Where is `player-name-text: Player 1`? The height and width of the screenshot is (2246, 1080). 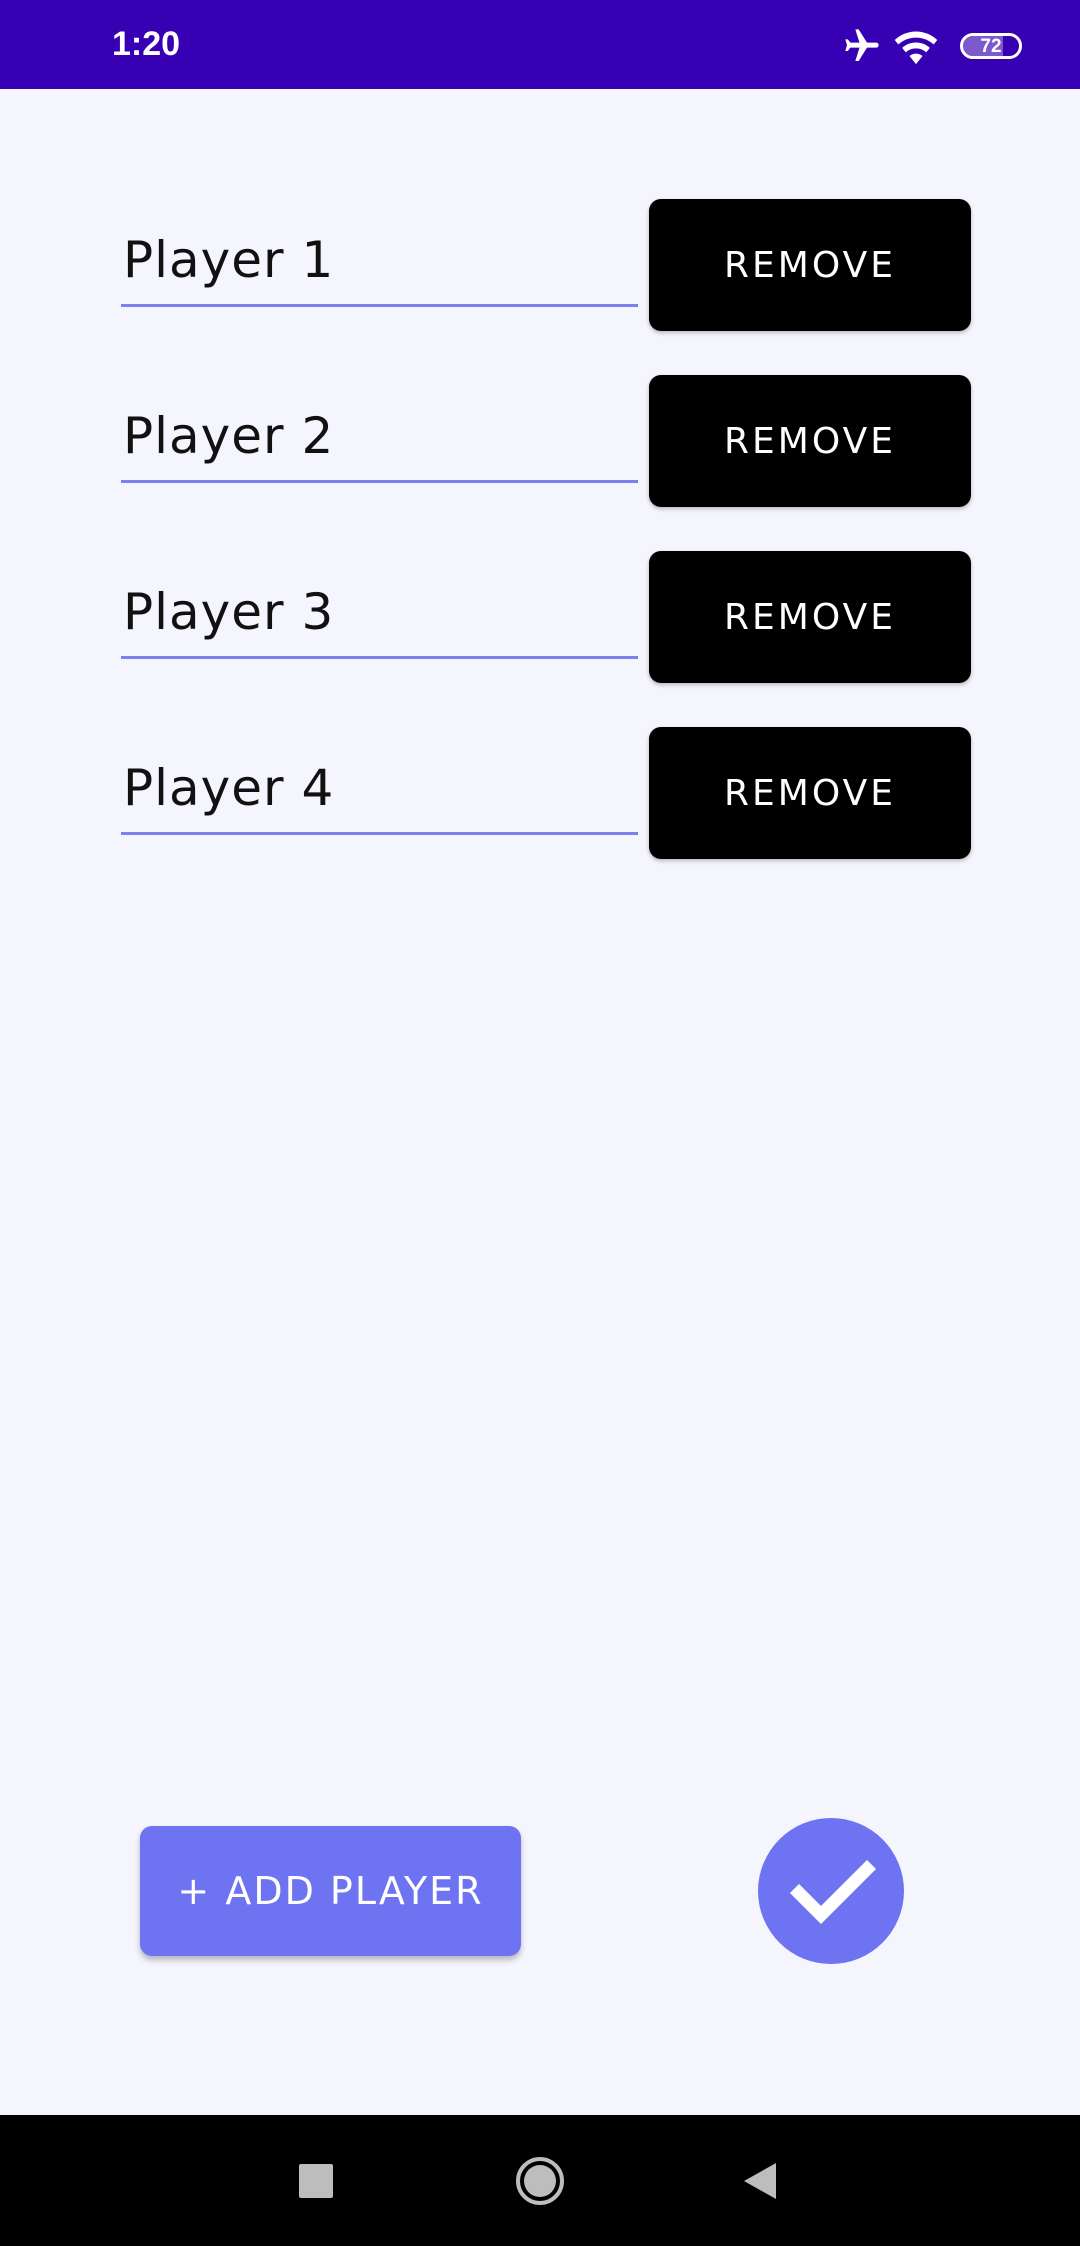
player-name-text: Player 1 is located at coordinates (229, 260).